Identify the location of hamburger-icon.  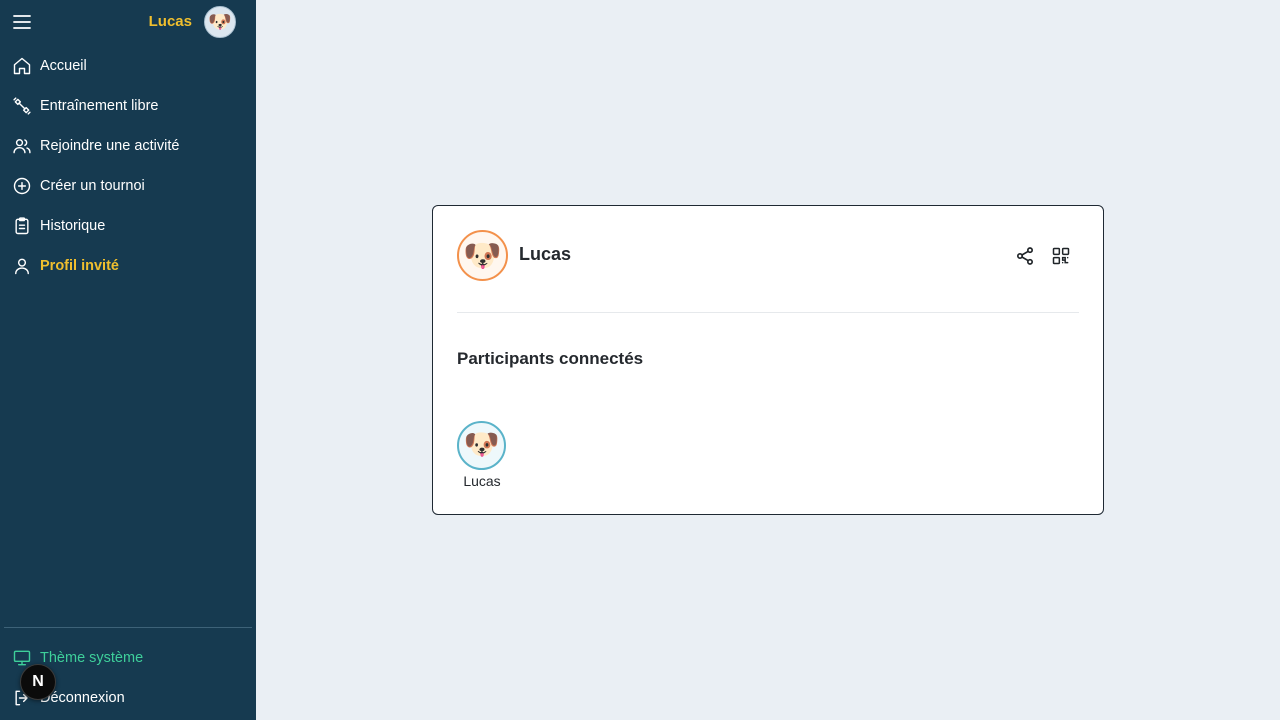
(22, 22).